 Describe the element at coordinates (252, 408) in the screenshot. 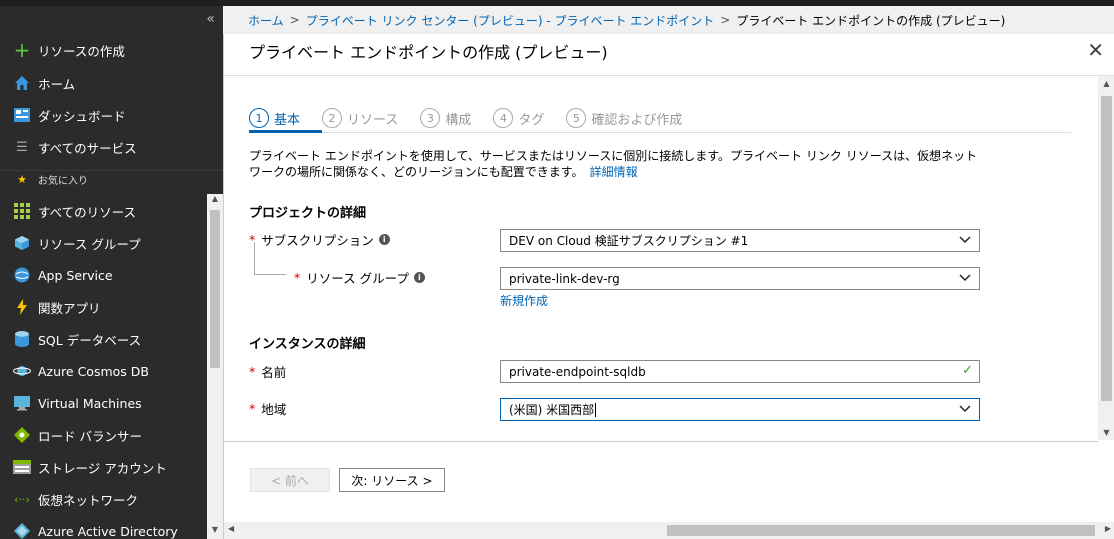

I see `required-marker: *` at that location.